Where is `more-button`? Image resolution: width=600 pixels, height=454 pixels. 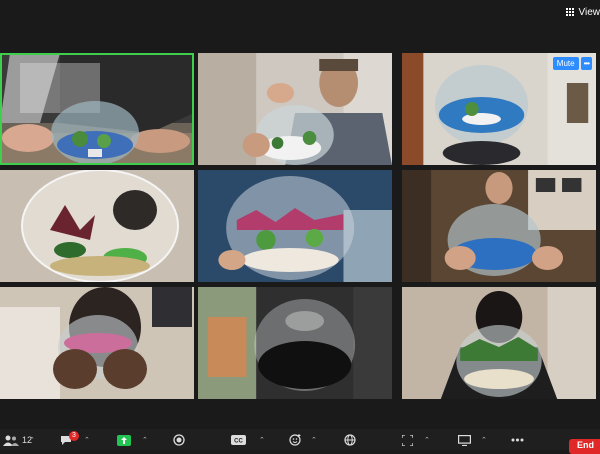 more-button is located at coordinates (517, 440).